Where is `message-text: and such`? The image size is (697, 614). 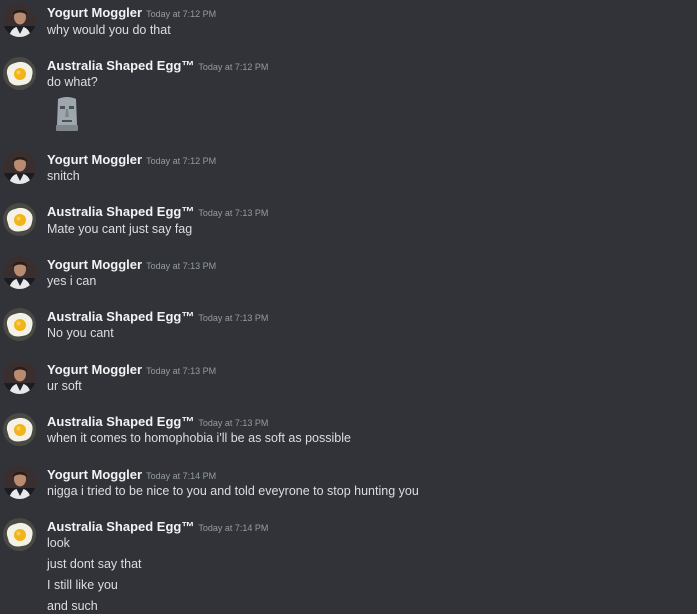 message-text: and such is located at coordinates (72, 606).